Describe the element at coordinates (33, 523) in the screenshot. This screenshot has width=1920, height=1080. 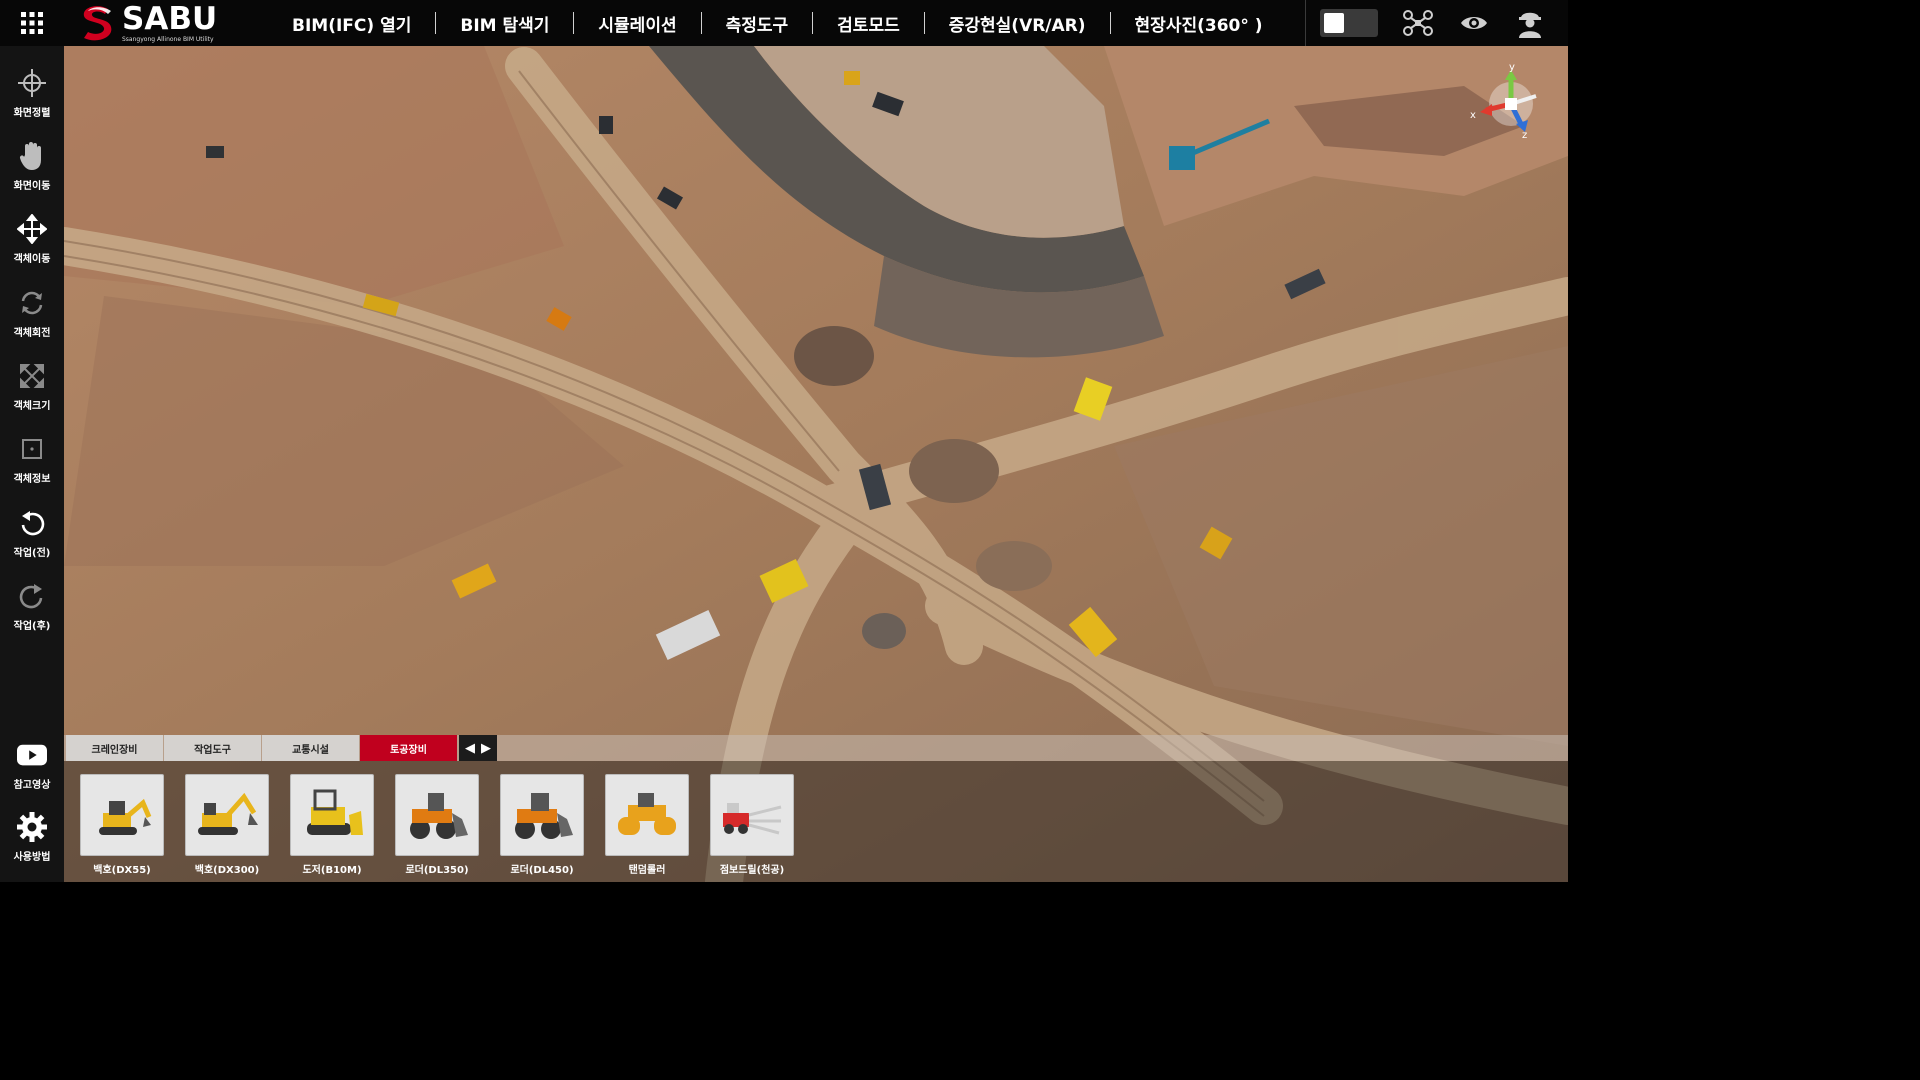
I see `undo-icon` at that location.